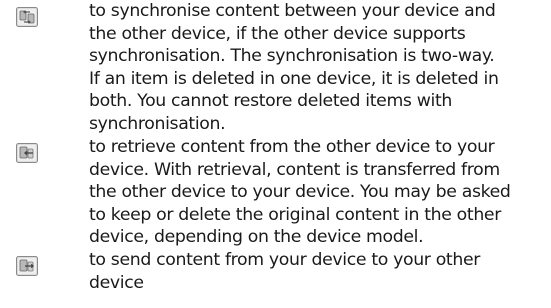 This screenshot has height=308, width=551. I want to click on send-icon, so click(27, 266).